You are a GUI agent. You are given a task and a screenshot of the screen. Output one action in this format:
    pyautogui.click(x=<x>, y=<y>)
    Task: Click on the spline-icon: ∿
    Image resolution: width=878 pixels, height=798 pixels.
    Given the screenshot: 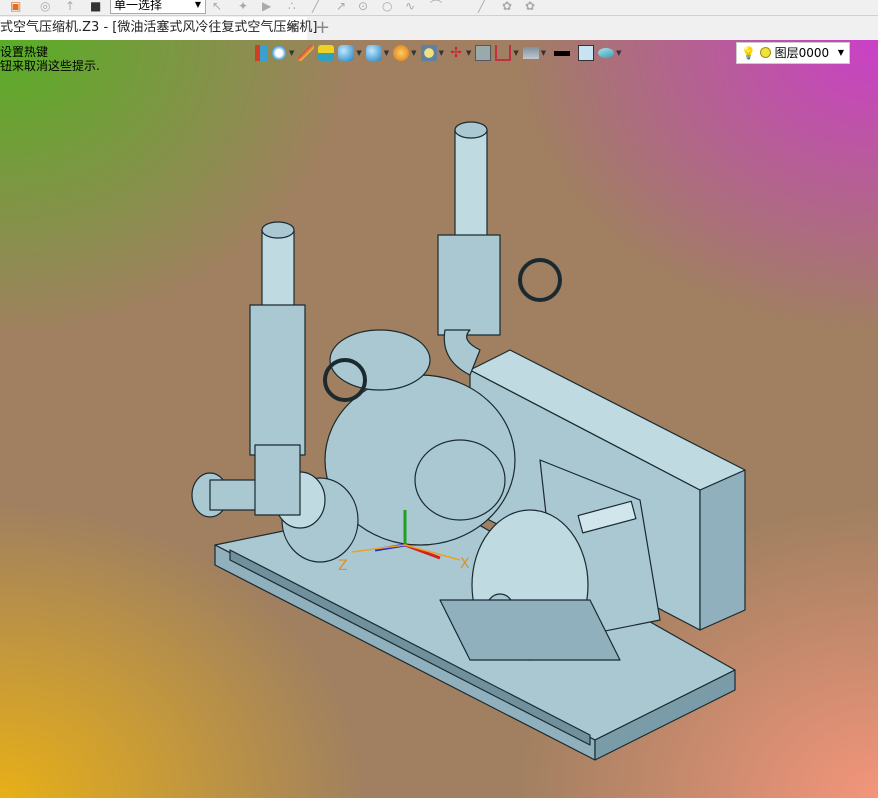 What is the action you would take?
    pyautogui.click(x=412, y=6)
    